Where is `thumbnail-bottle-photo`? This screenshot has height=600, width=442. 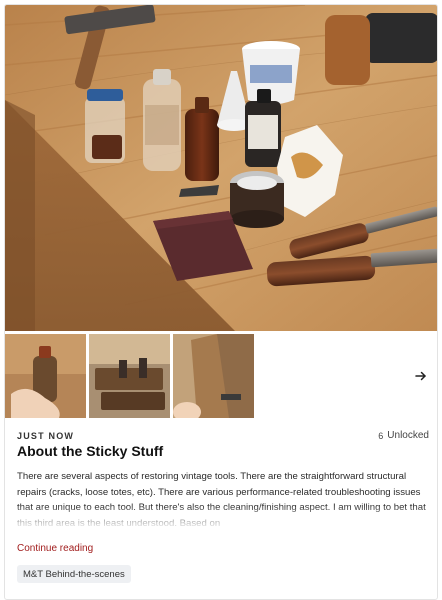
thumbnail-bottle-photo is located at coordinates (45, 376).